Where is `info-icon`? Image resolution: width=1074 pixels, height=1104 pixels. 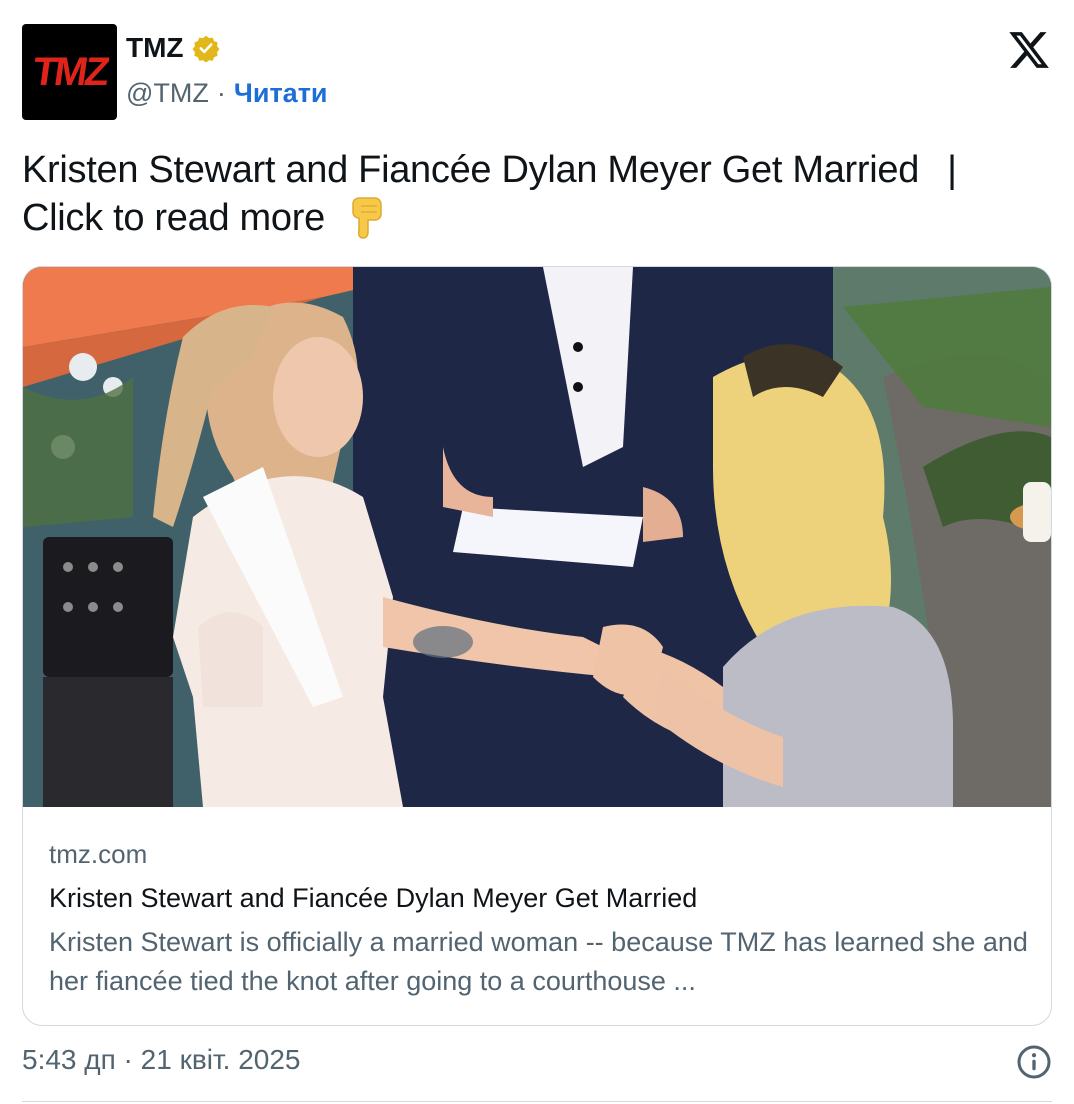 info-icon is located at coordinates (1034, 1062).